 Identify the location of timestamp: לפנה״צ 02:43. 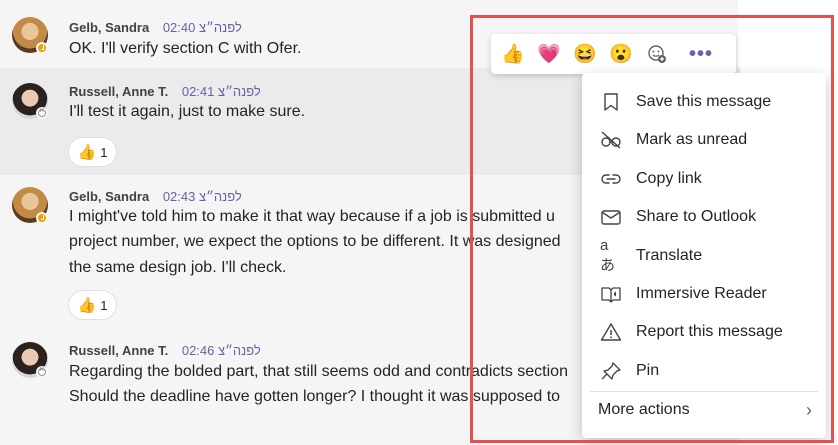
(202, 196).